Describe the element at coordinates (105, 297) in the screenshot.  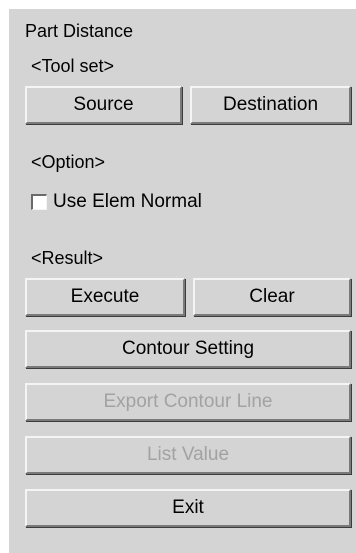
I see `execute-button: Execute` at that location.